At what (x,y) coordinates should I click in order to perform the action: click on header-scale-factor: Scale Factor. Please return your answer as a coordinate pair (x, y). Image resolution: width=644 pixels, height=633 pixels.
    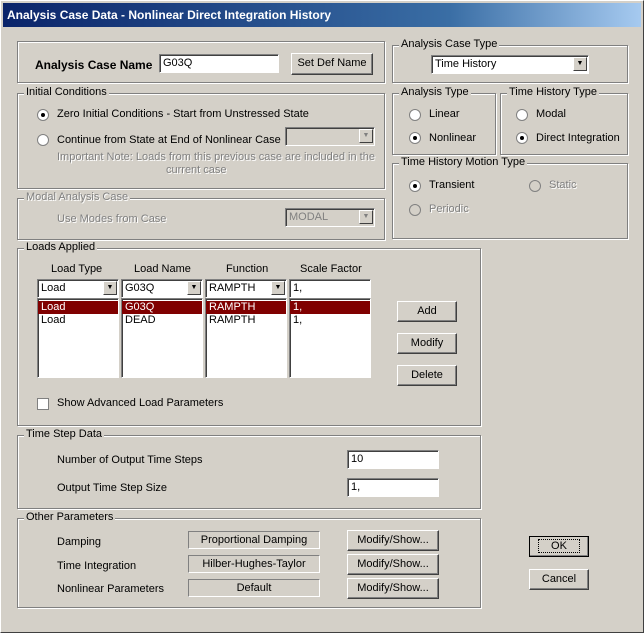
    Looking at the image, I should click on (331, 269).